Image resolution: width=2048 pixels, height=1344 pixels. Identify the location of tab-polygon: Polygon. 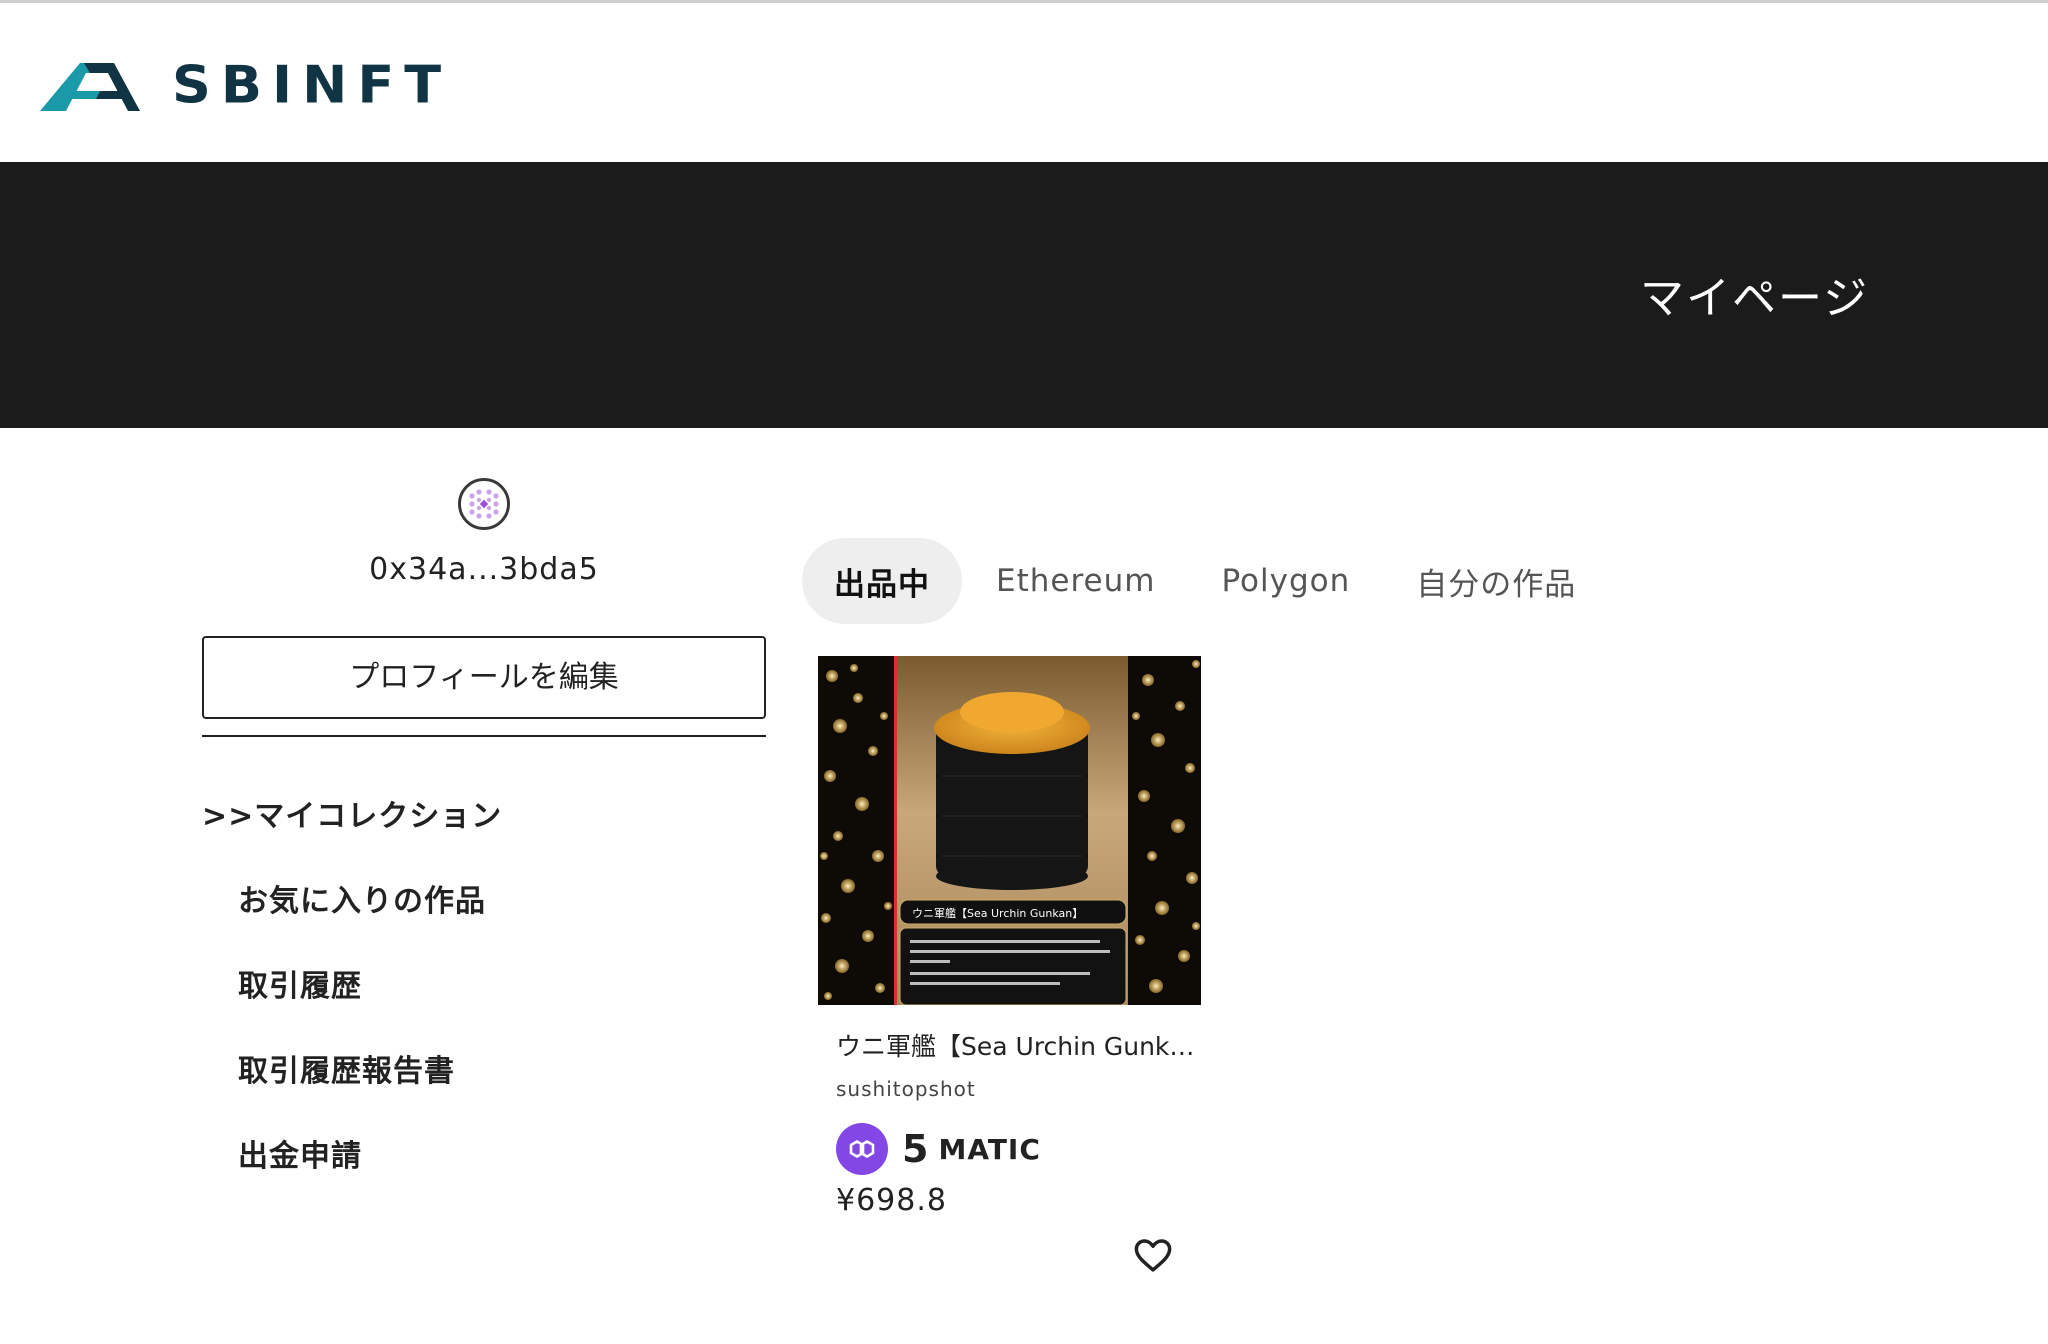
(1285, 581).